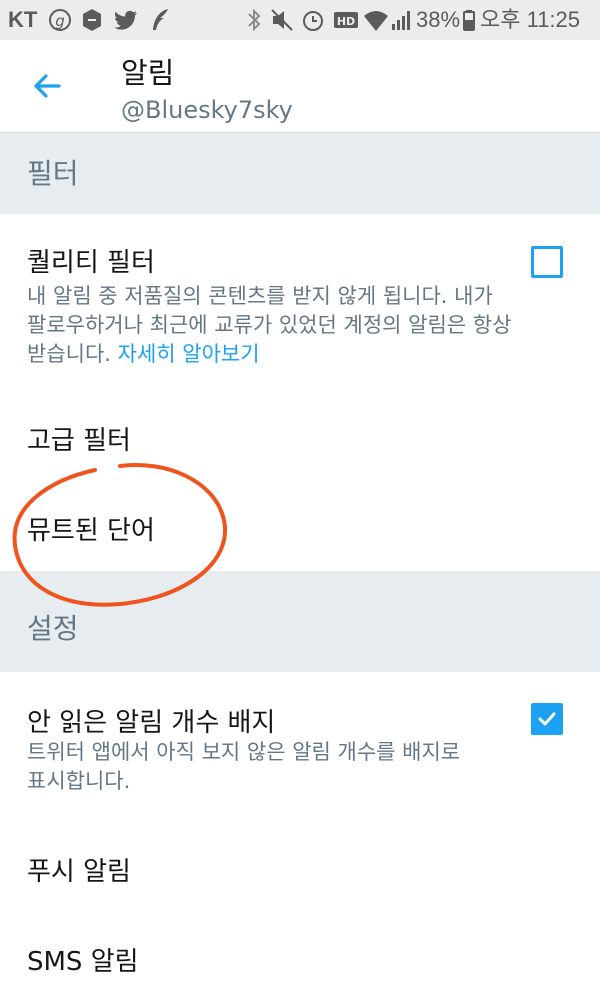 Image resolution: width=600 pixels, height=997 pixels. Describe the element at coordinates (287, 354) in the screenshot. I see `description-line: 받습니다. 자세히 알아보기` at that location.